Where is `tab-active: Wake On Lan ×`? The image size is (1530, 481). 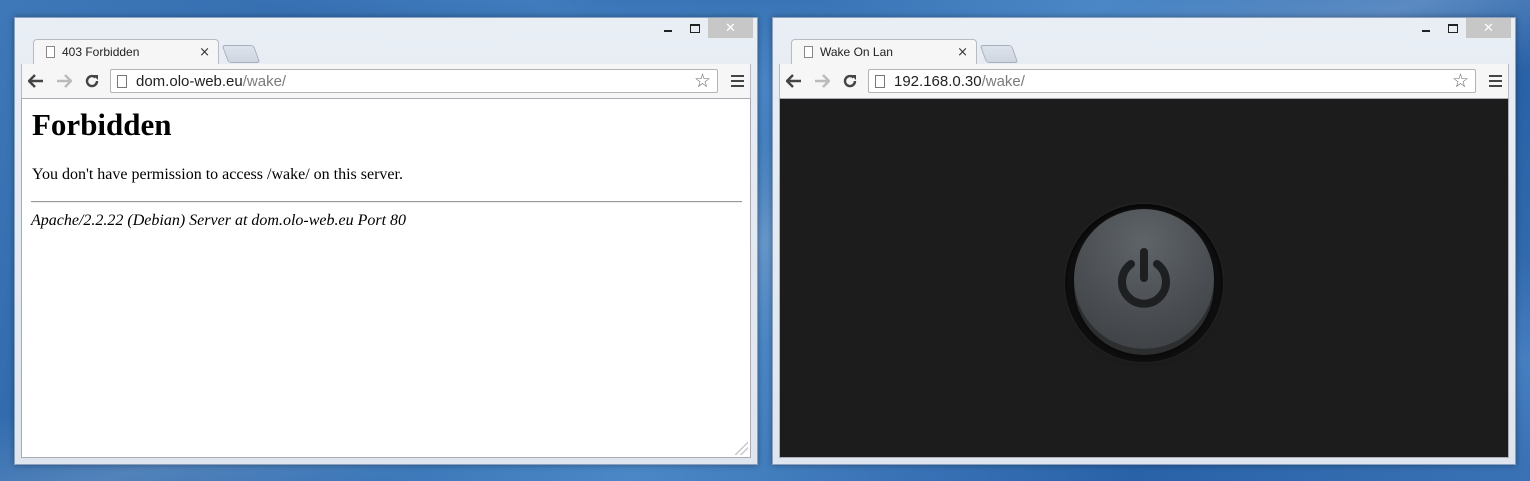 tab-active: Wake On Lan × is located at coordinates (884, 51).